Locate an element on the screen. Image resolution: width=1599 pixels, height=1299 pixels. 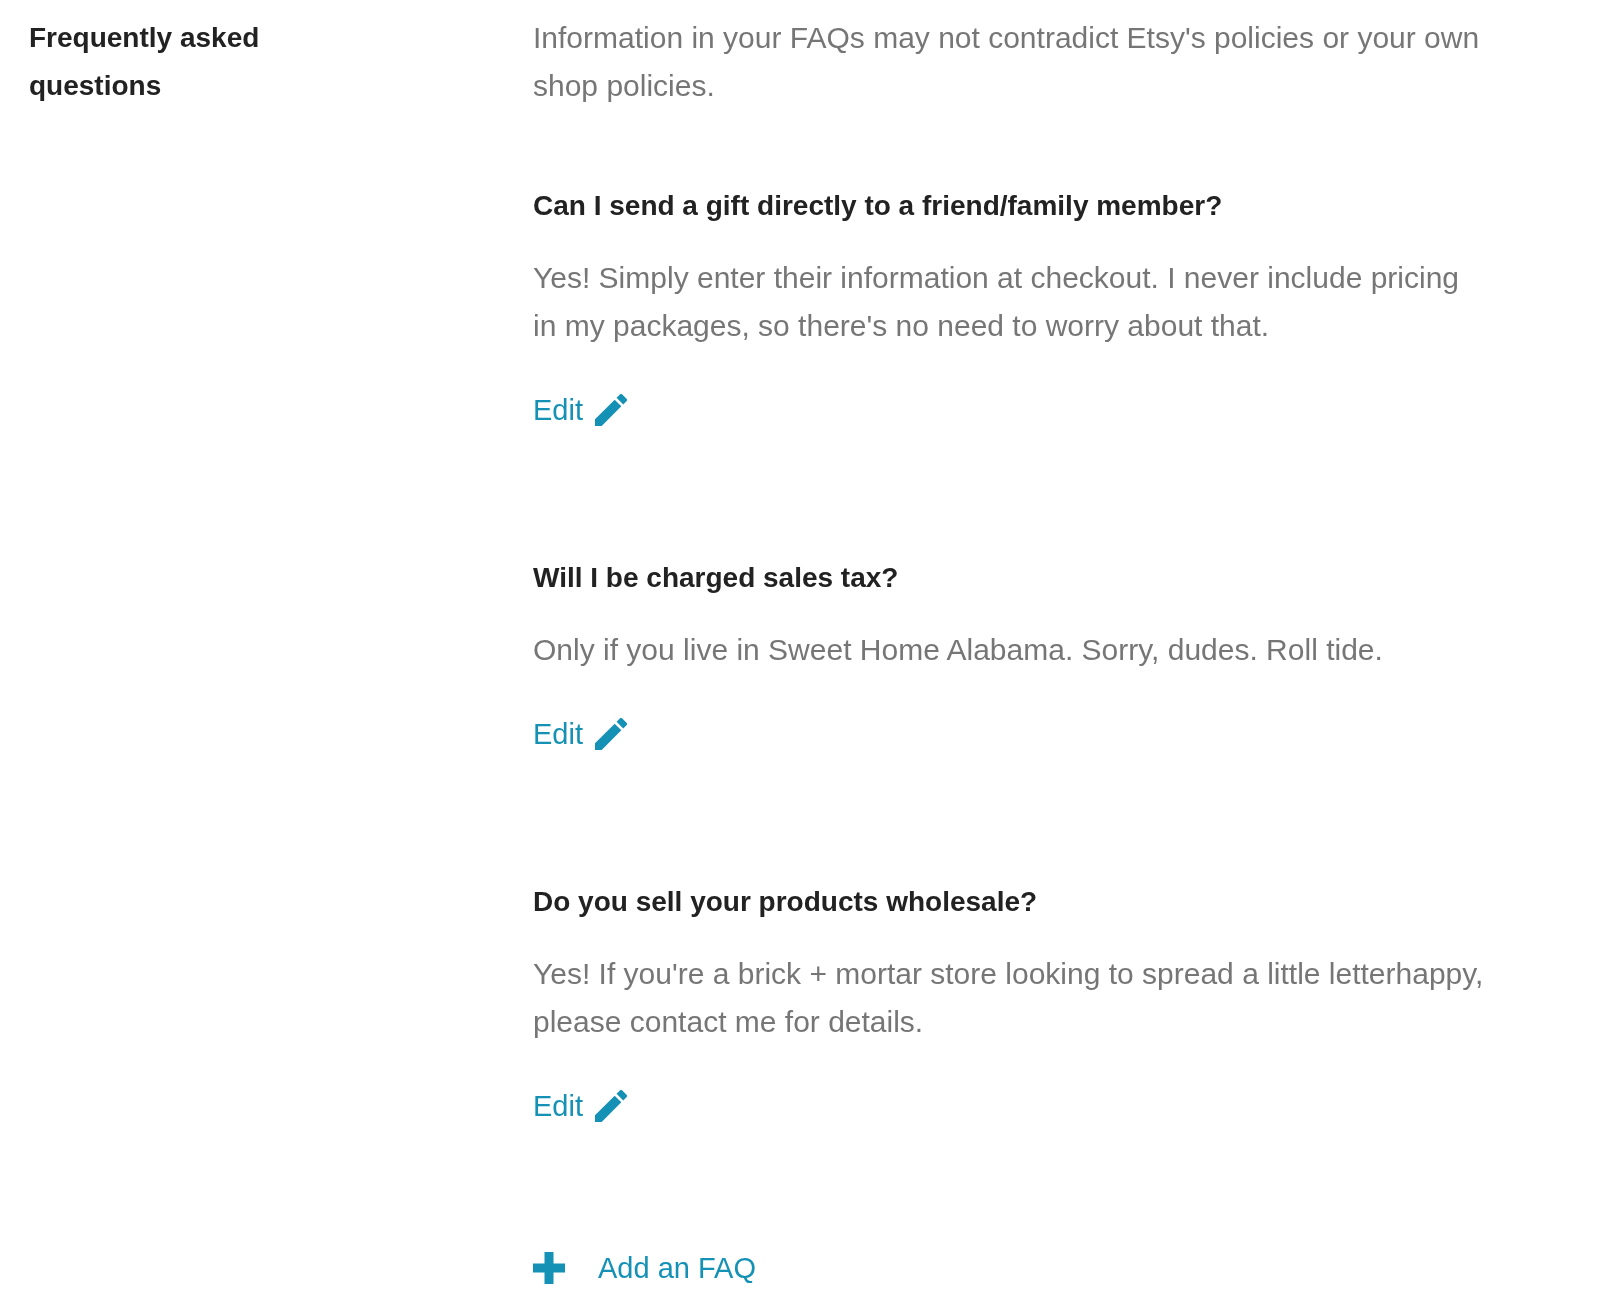
faq-answer: Yes! Simply enter their information at checkout. I never include pricing in my packages, so there's no need to worry about that. is located at coordinates (997, 302).